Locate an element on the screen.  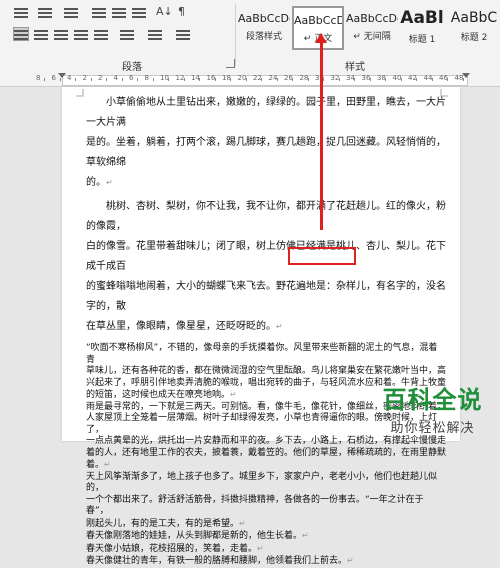
text-line: 桃树、杏树、梨树，你不让我，我不让你，都开满了花赶趟儿。红的像火，粉的像霞， is located at coordinates (266, 216).